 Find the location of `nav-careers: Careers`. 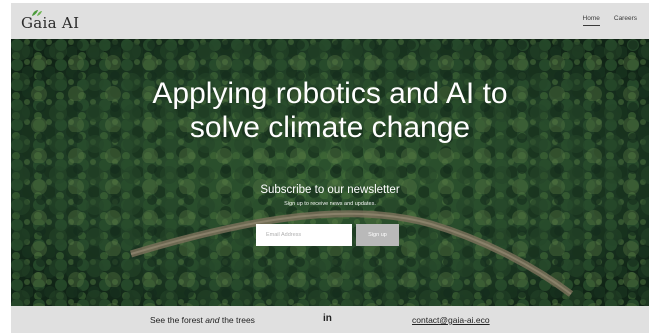

nav-careers: Careers is located at coordinates (625, 20).